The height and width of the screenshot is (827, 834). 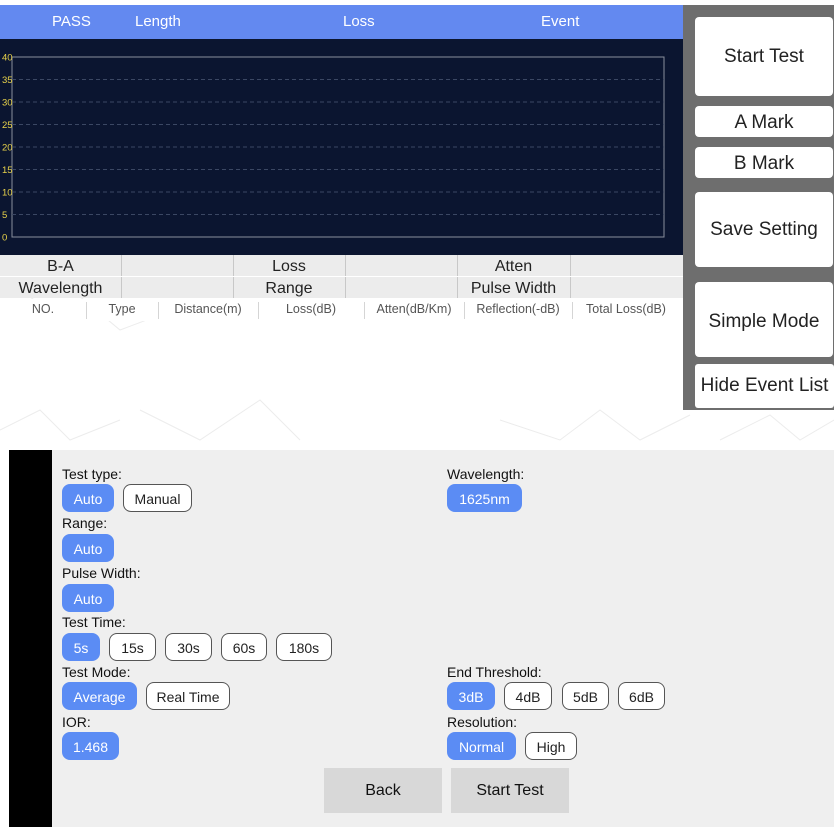 What do you see at coordinates (482, 722) in the screenshot?
I see `resolution-label: Resolution:` at bounding box center [482, 722].